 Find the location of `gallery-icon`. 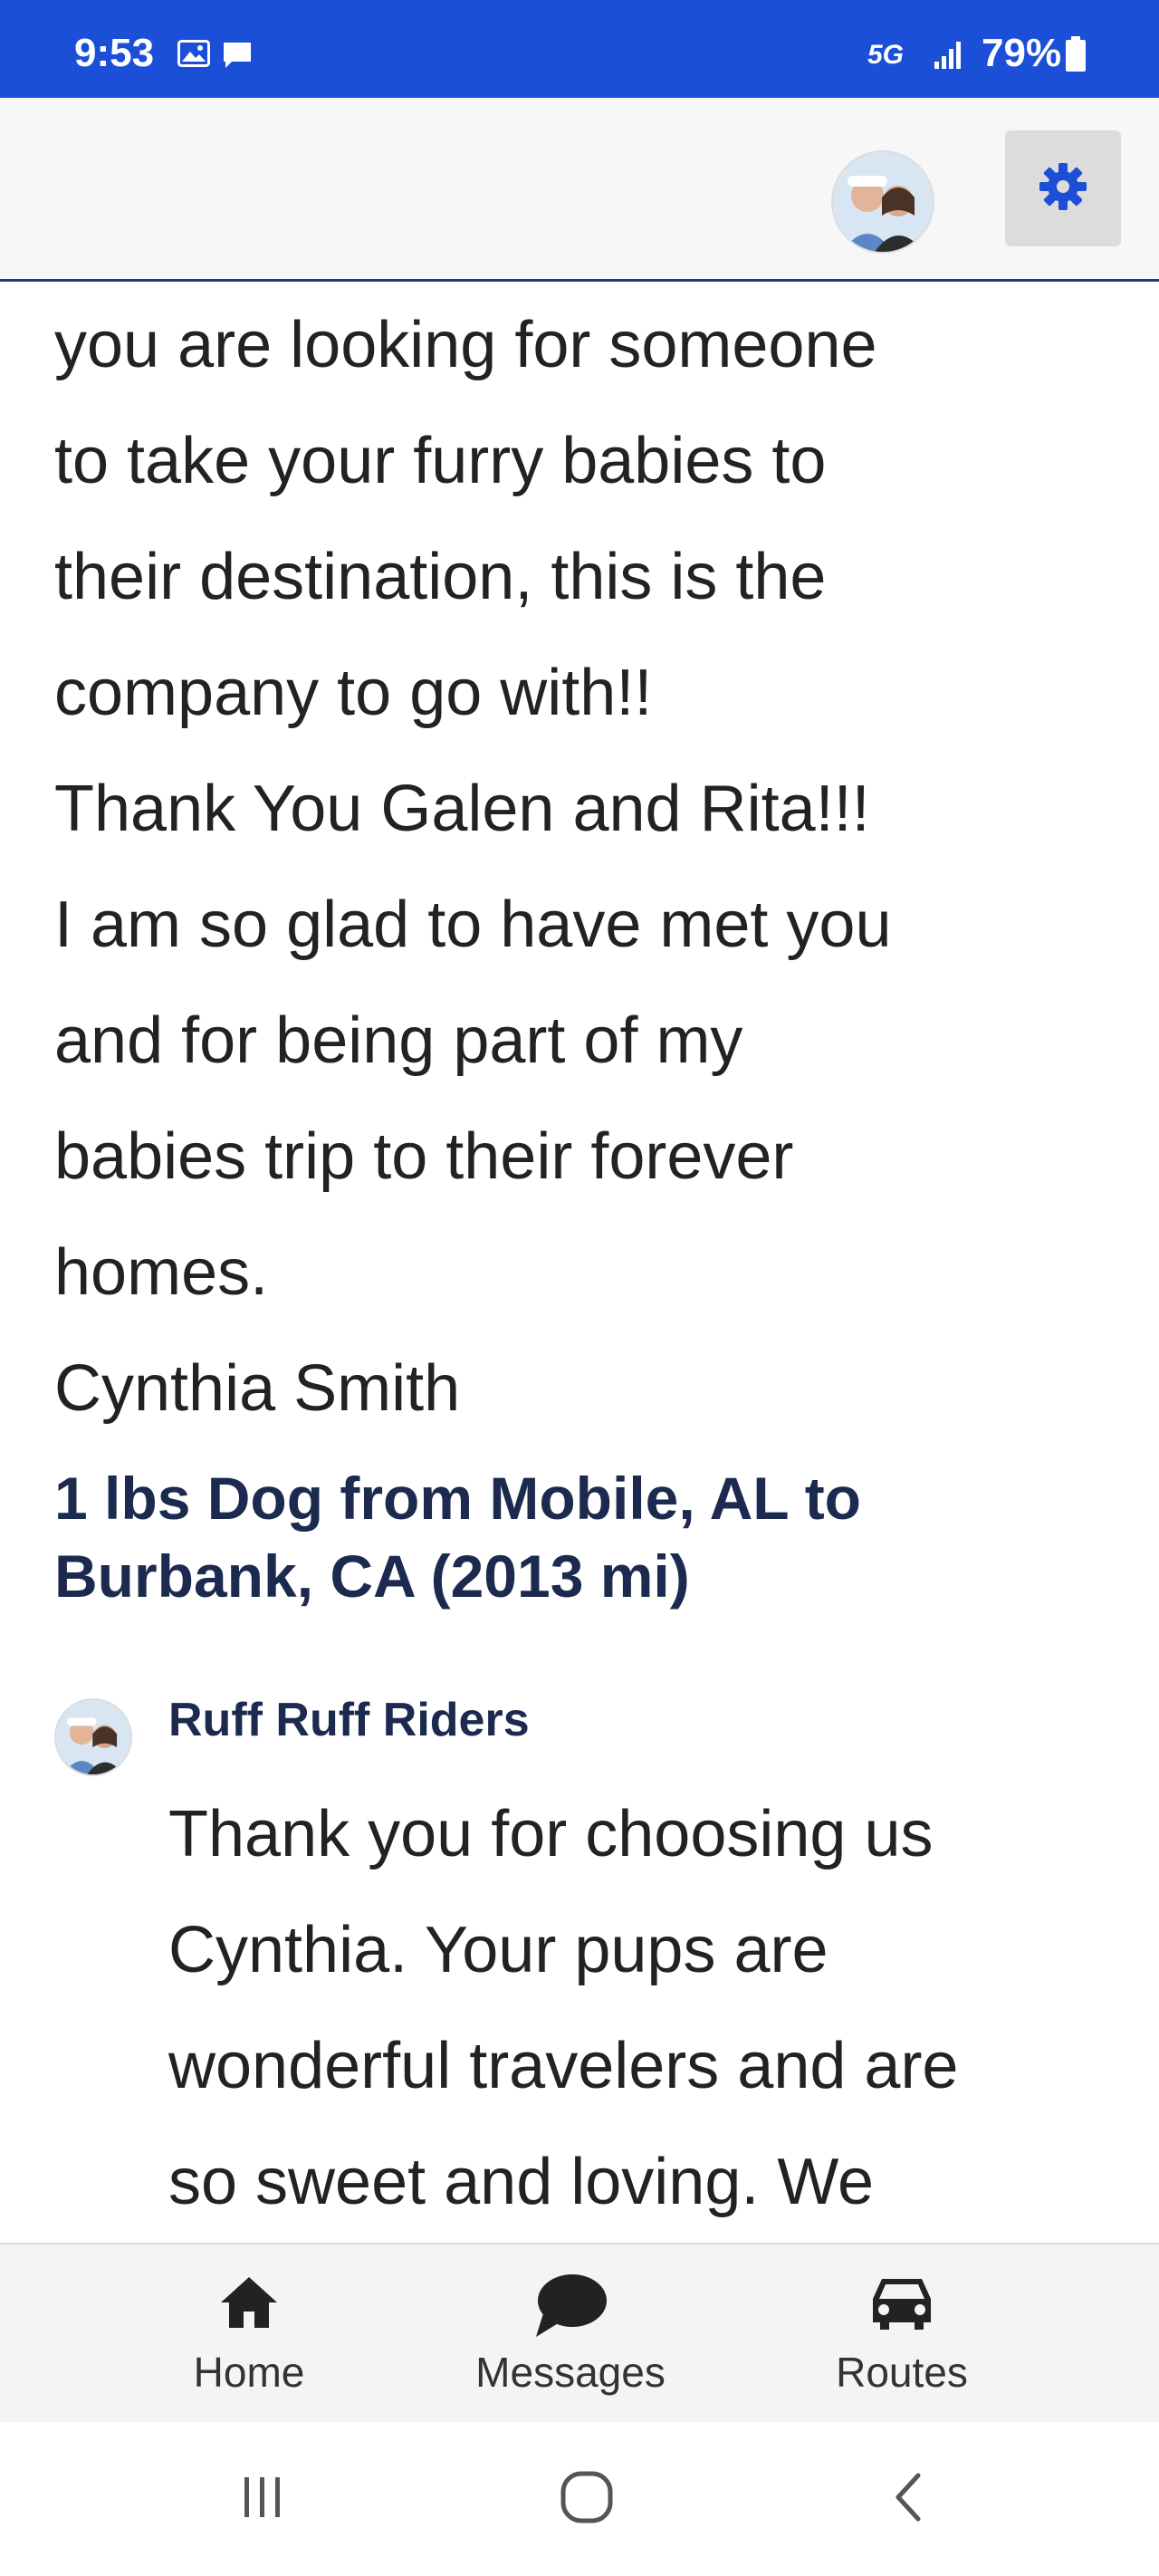

gallery-icon is located at coordinates (194, 53).